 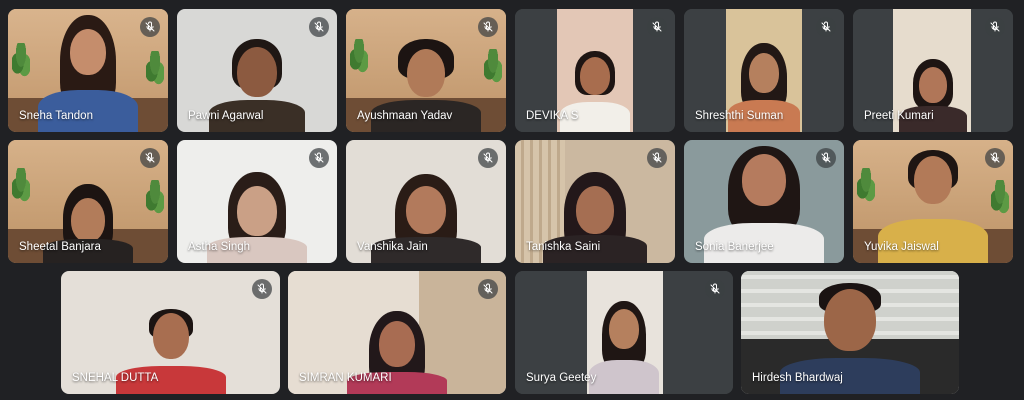 I want to click on participant-tile: Ayushmaan Yadav, so click(x=426, y=70).